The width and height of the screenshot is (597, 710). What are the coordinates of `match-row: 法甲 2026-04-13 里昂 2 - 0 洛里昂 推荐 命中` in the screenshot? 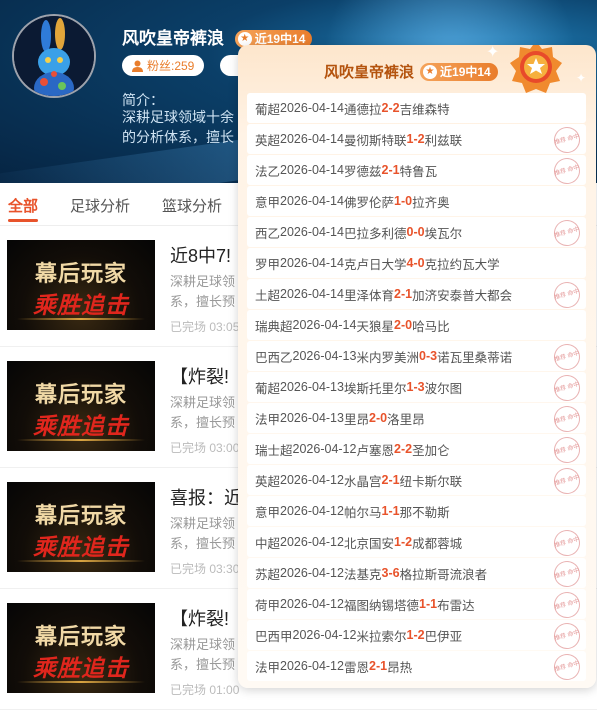 It's located at (416, 419).